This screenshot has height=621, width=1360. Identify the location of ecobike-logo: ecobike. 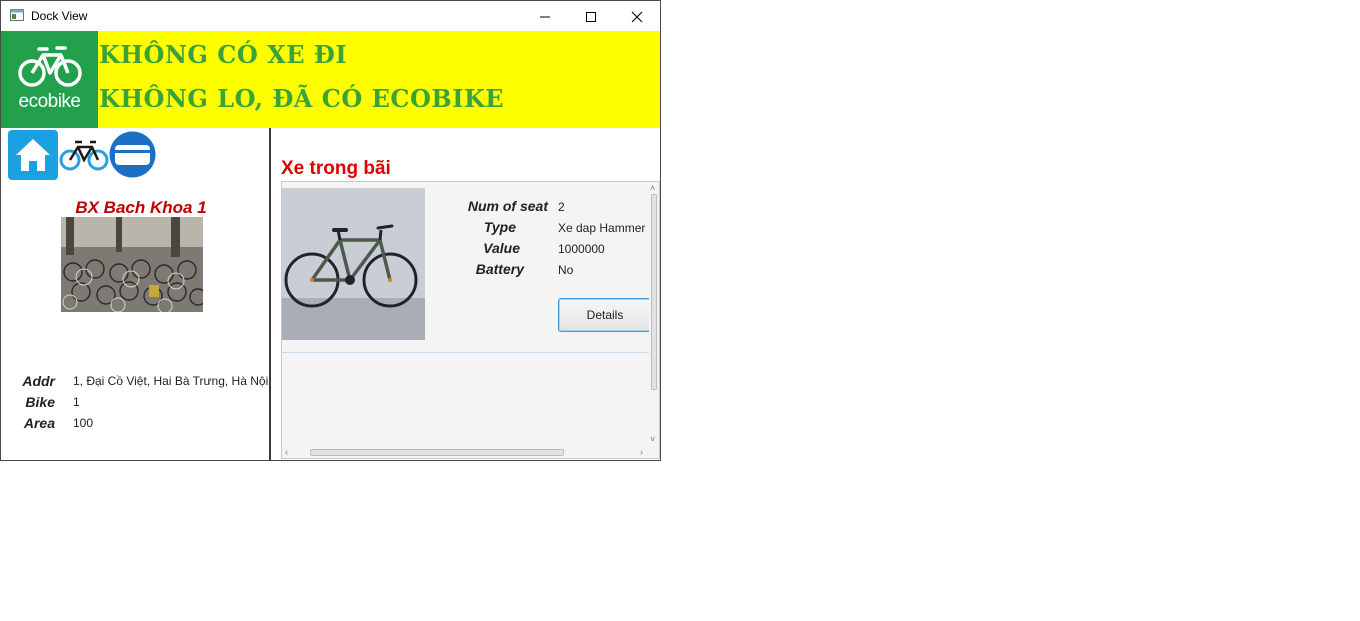
(49, 79).